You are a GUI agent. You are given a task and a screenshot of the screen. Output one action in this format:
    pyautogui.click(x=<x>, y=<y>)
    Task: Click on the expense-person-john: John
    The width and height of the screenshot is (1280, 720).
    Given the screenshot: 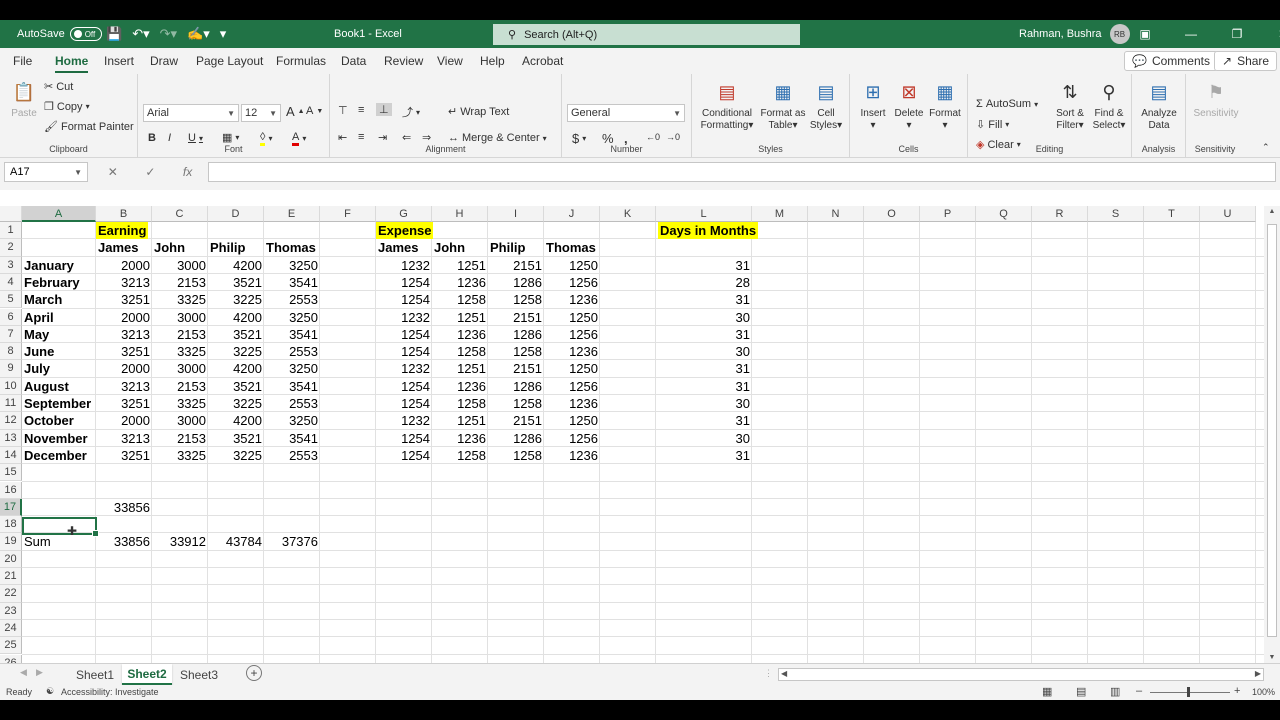 What is the action you would take?
    pyautogui.click(x=460, y=247)
    